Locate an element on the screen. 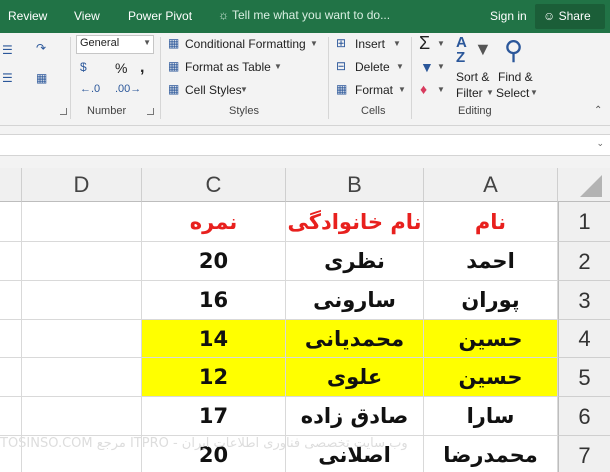 This screenshot has width=610, height=472. tab-review: Review is located at coordinates (27, 16).